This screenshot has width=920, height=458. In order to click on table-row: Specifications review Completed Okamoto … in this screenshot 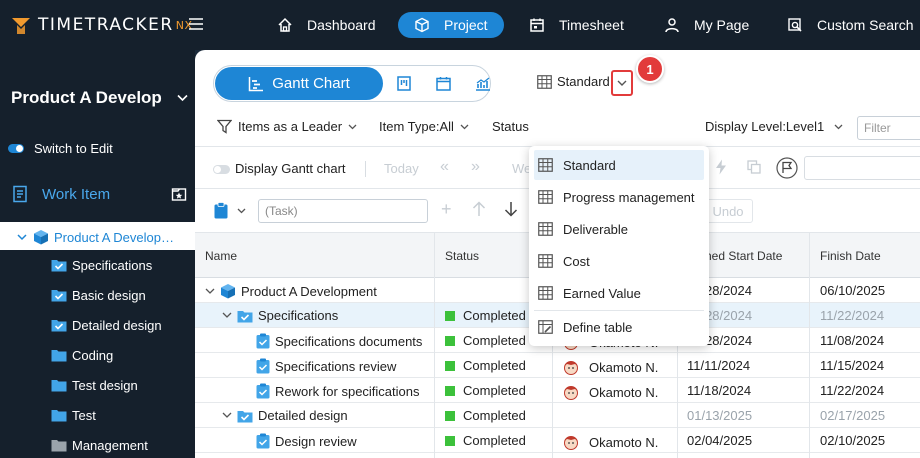, I will do `click(557, 365)`.